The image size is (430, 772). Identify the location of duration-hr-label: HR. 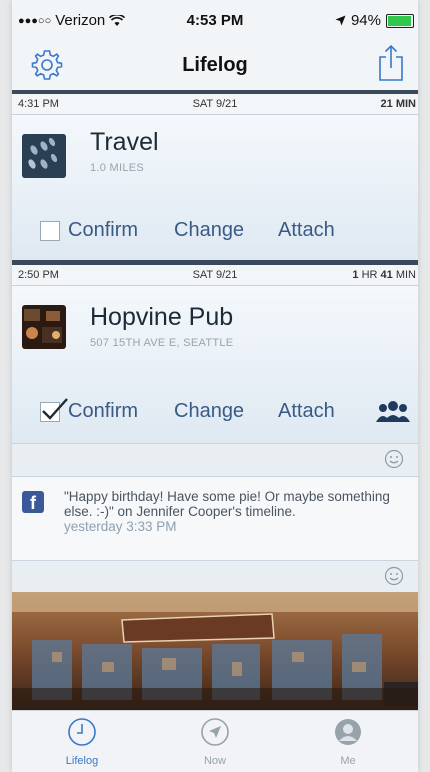
(369, 275).